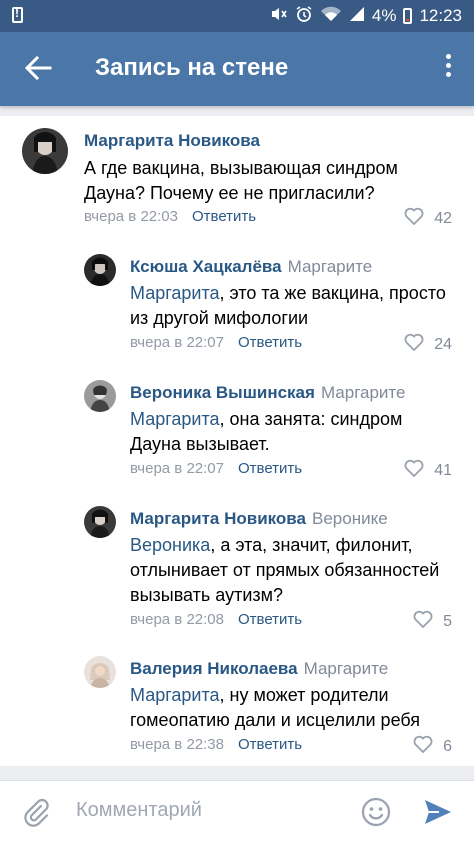  Describe the element at coordinates (428, 344) in the screenshot. I see `like-button: 24` at that location.